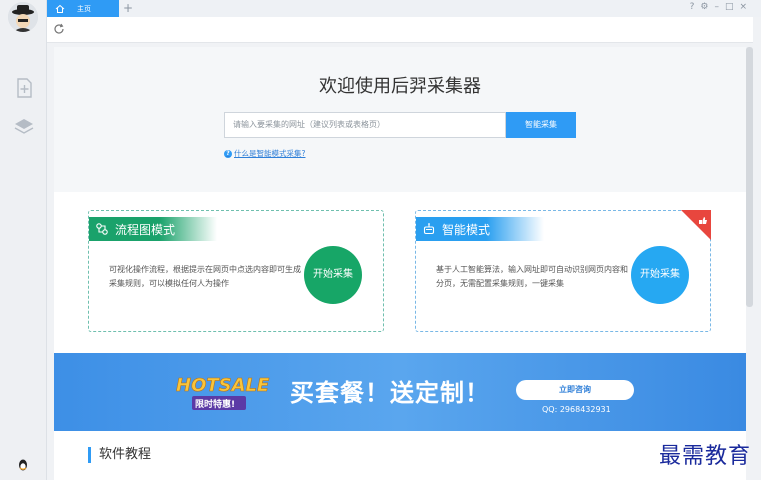  What do you see at coordinates (704, 456) in the screenshot?
I see `watermark: 最需教育` at bounding box center [704, 456].